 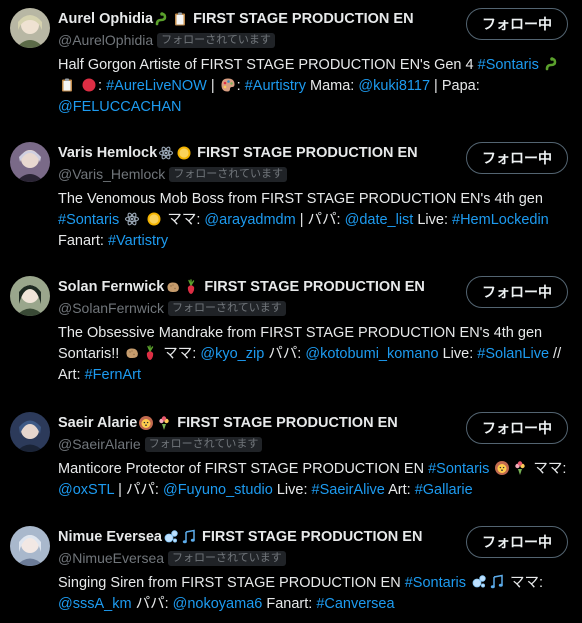 What do you see at coordinates (111, 287) in the screenshot?
I see `user-name: Solan Fernwick` at bounding box center [111, 287].